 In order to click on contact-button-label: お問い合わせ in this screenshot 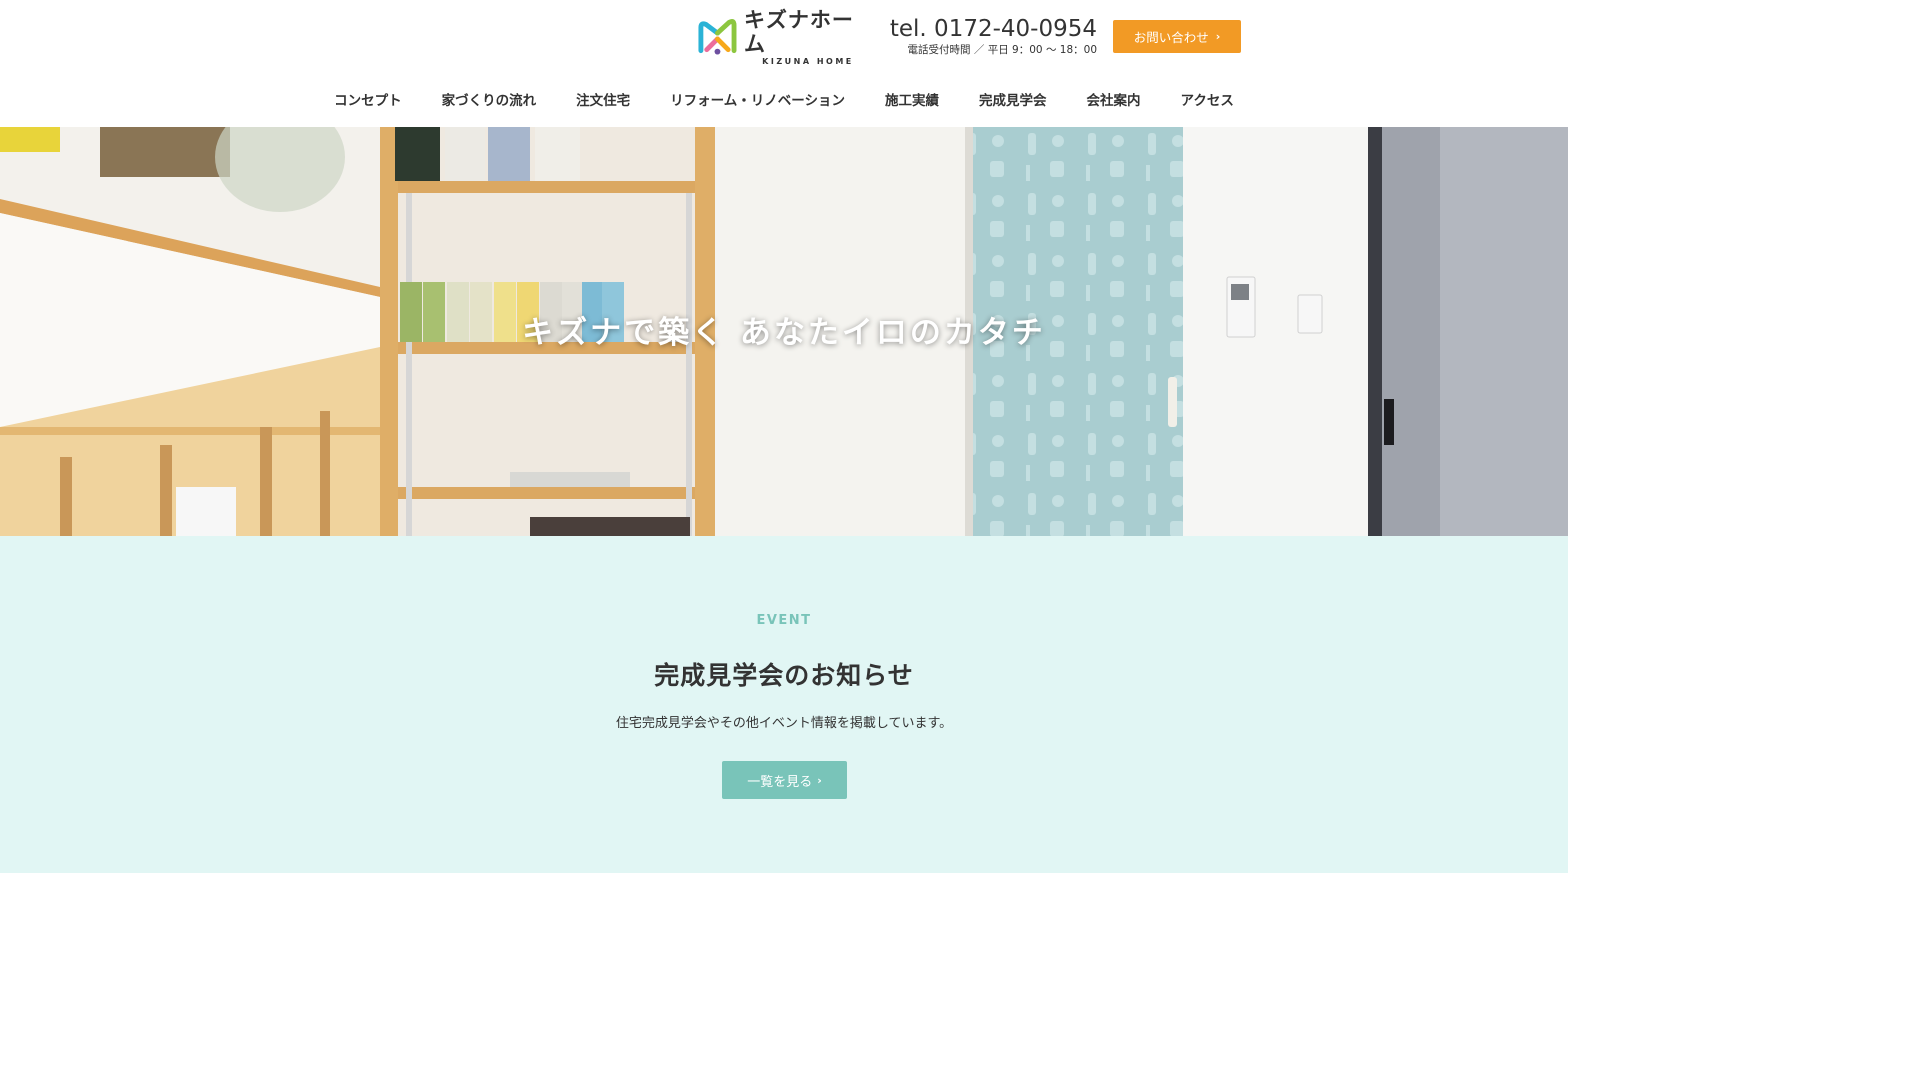, I will do `click(1171, 37)`.